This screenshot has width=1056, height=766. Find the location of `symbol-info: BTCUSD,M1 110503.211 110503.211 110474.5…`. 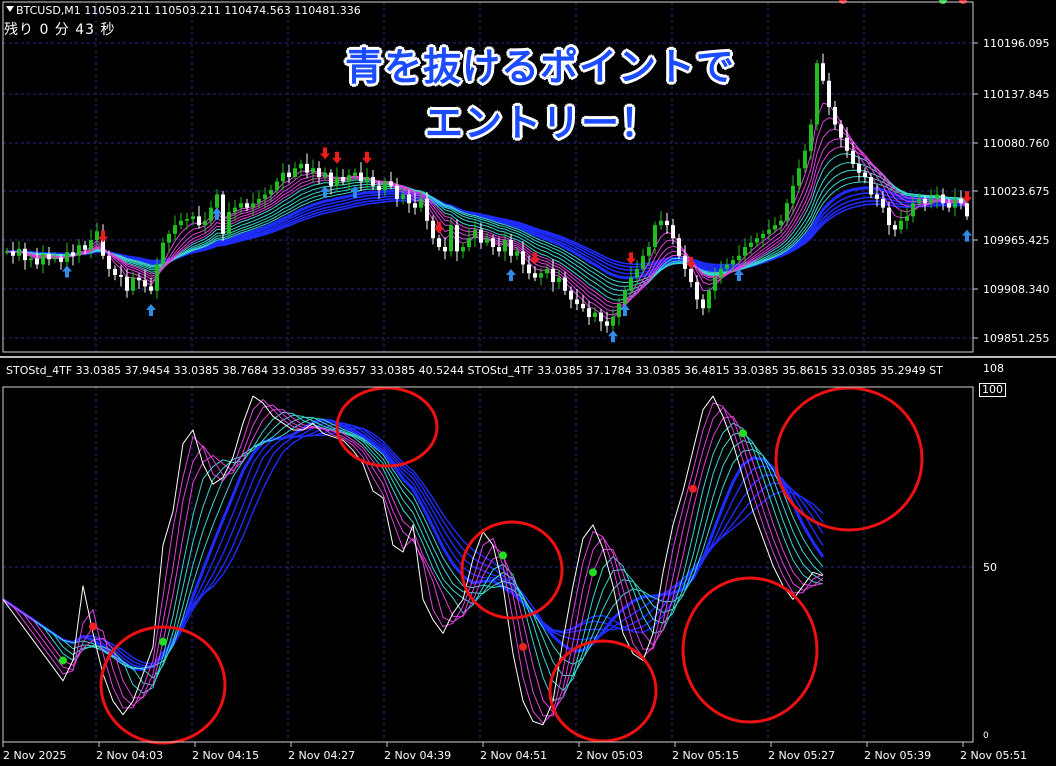

symbol-info: BTCUSD,M1 110503.211 110503.211 110474.5… is located at coordinates (188, 10).